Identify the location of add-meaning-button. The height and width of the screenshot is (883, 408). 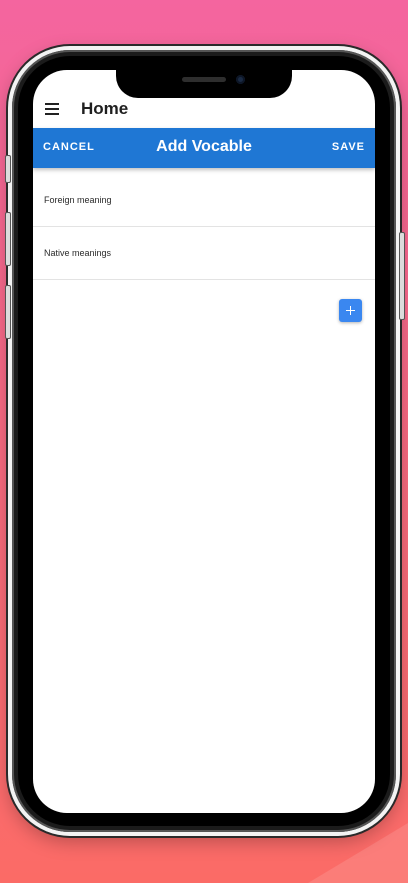
(350, 310).